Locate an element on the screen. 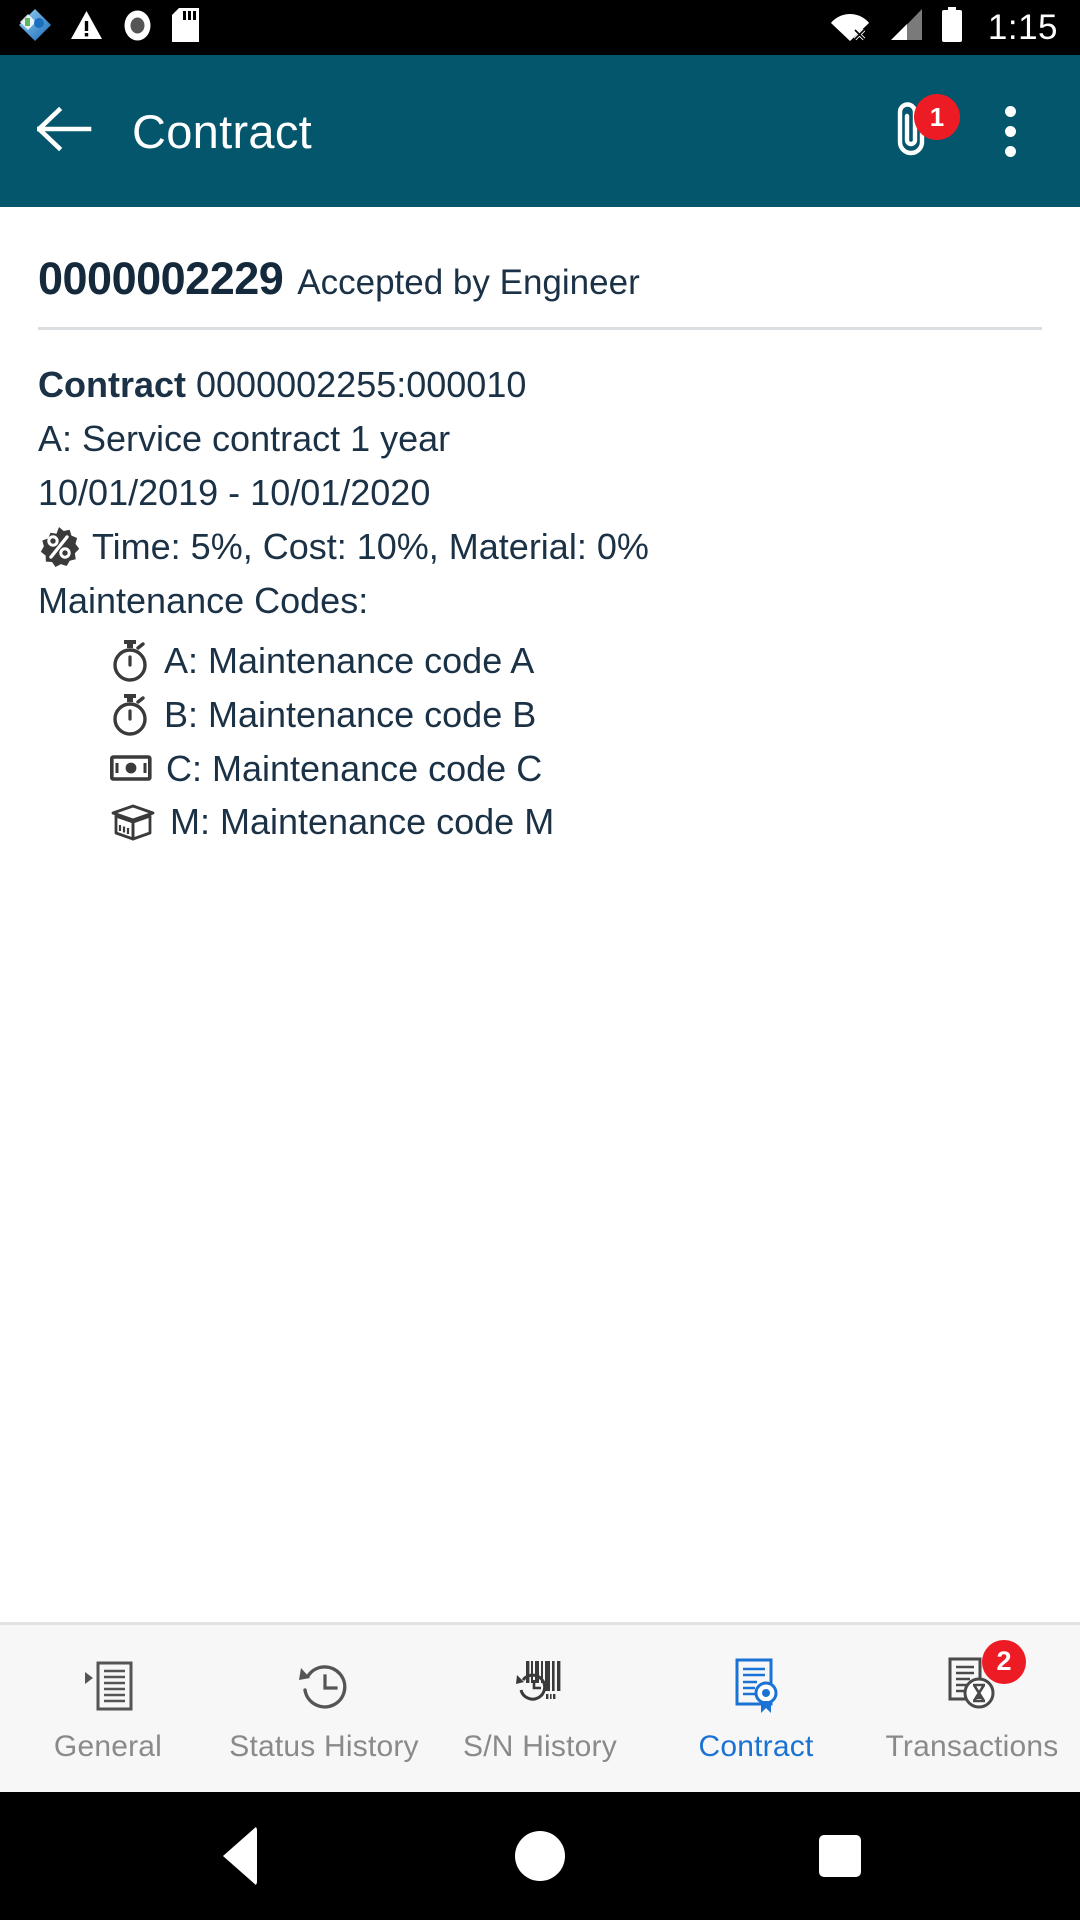 This screenshot has height=1920, width=1080. status-bar-right-icons: 1:15 is located at coordinates (944, 27).